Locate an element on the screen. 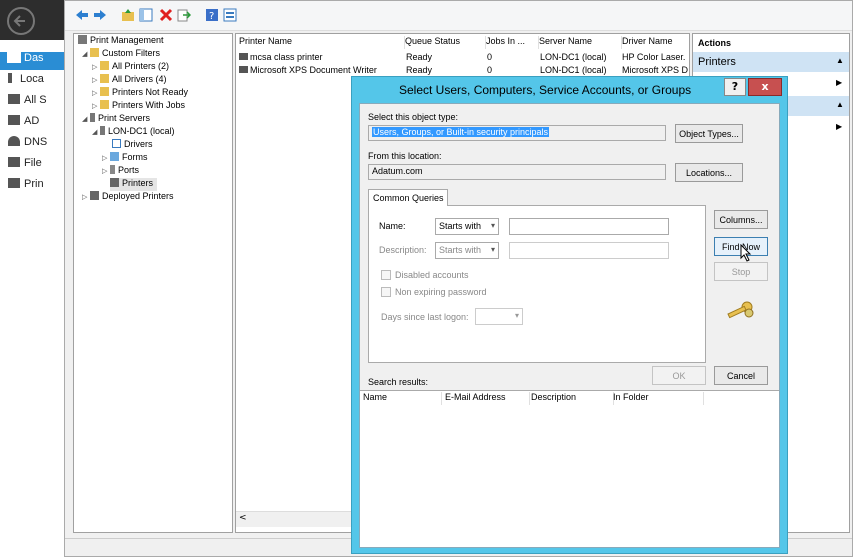  help-icon: ? is located at coordinates (212, 15).